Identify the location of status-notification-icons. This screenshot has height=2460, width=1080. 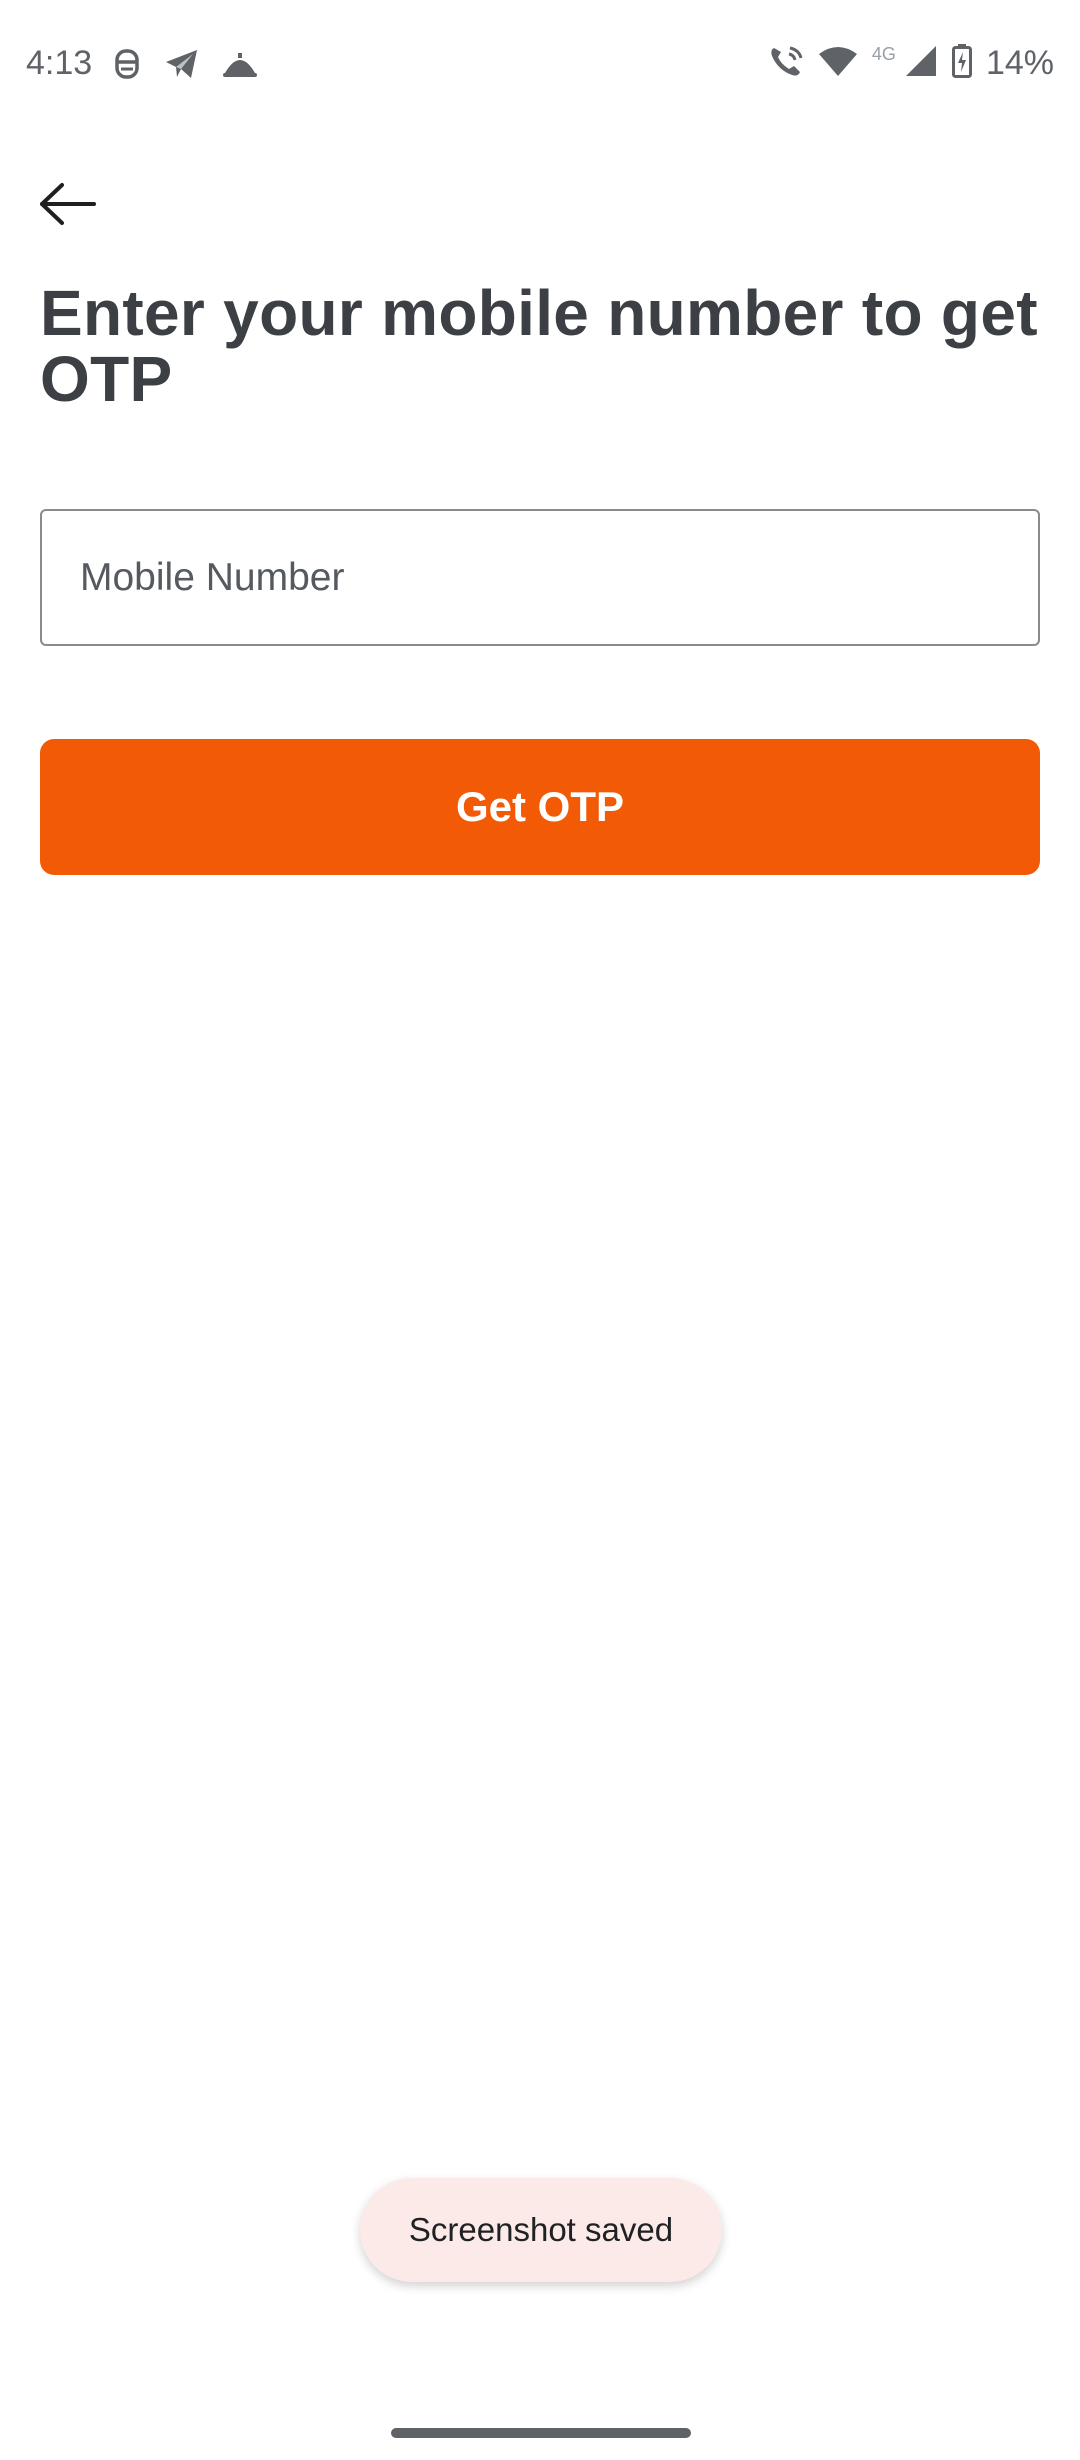
(185, 66).